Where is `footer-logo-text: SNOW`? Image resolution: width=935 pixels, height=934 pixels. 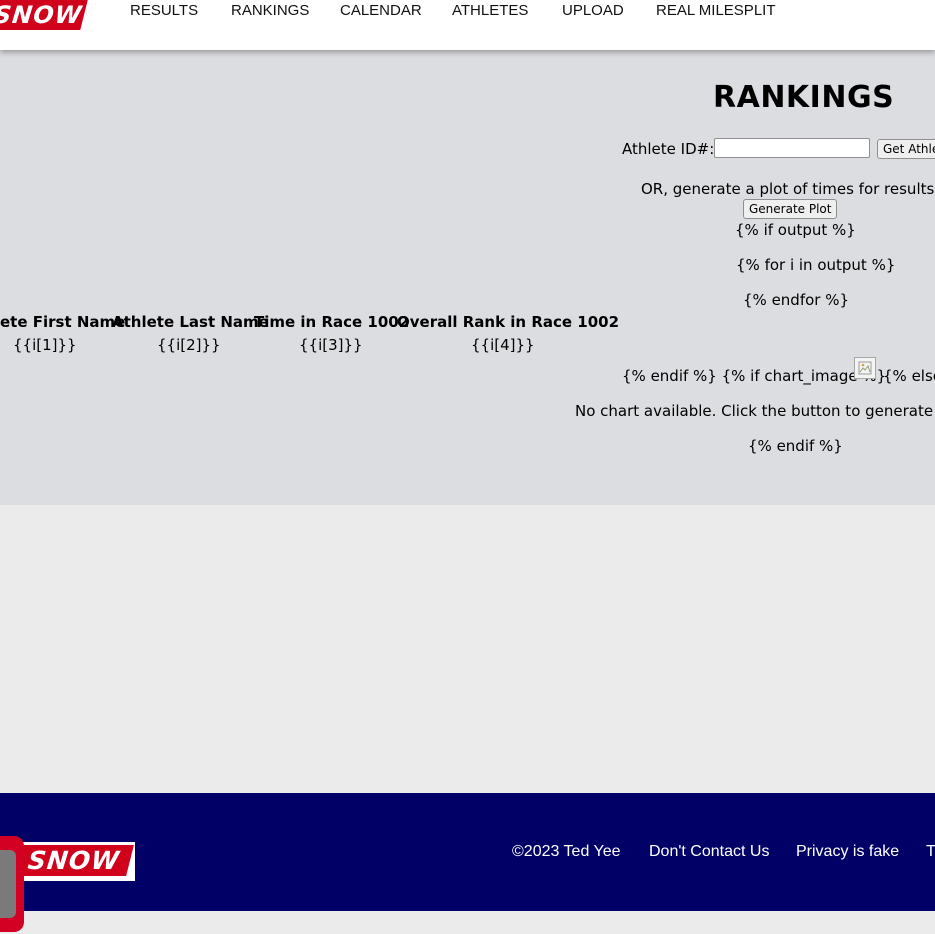 footer-logo-text: SNOW is located at coordinates (74, 860).